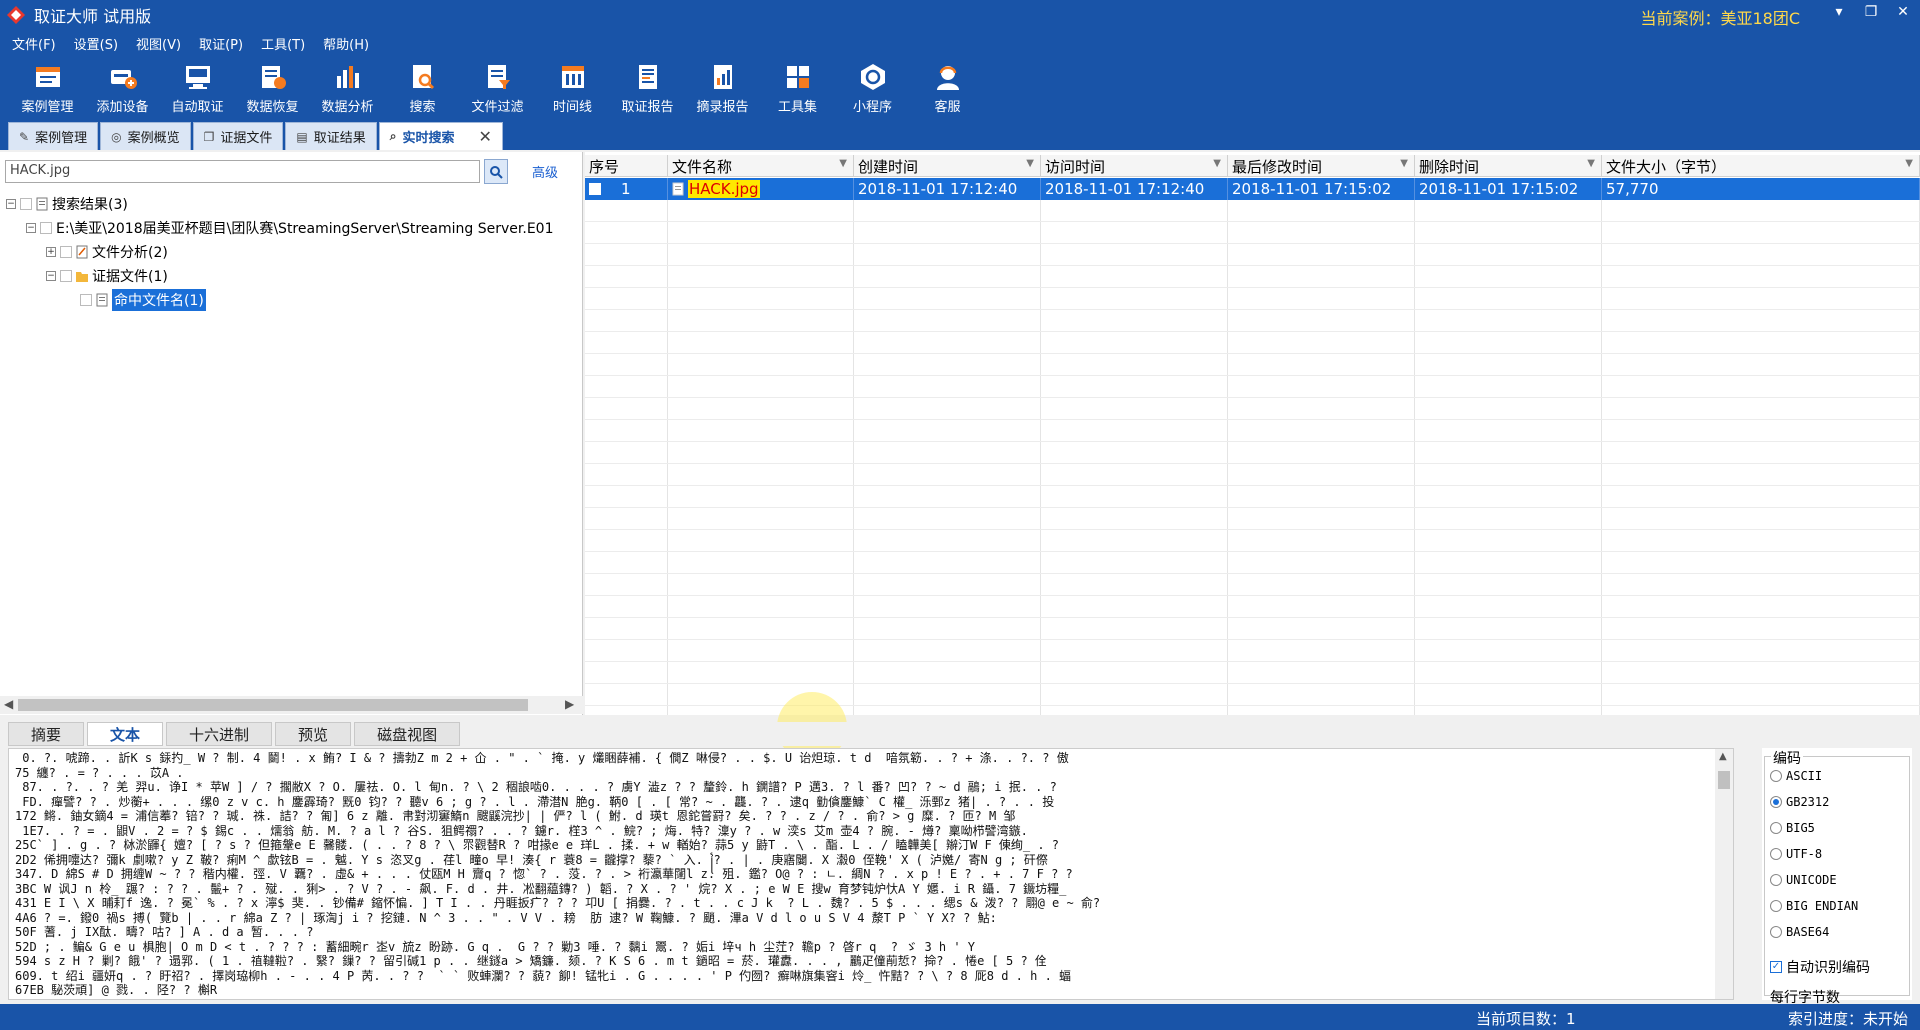 Image resolution: width=1920 pixels, height=1030 pixels. What do you see at coordinates (569, 704) in the screenshot?
I see `scroll-right-icon: ▶` at bounding box center [569, 704].